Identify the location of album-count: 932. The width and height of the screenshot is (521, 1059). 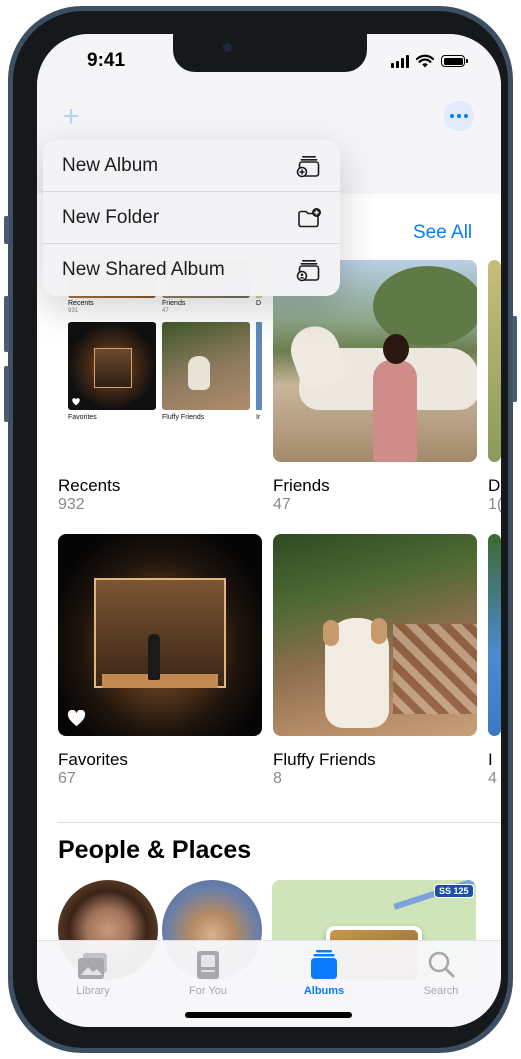
(71, 504).